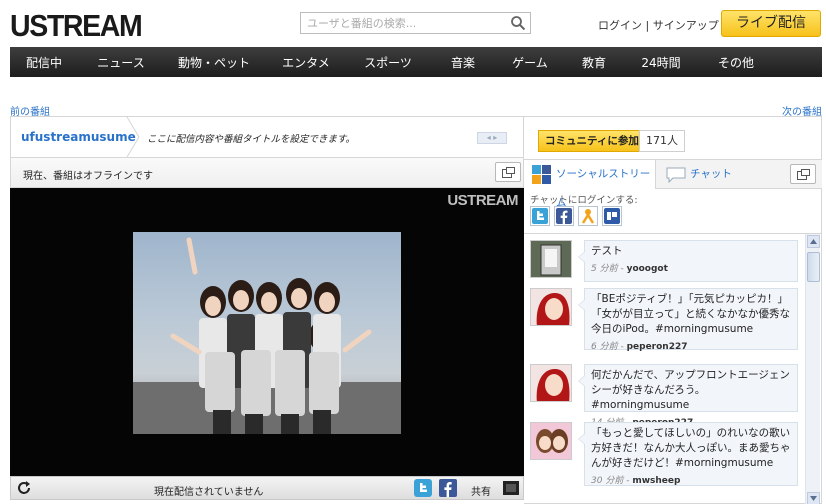 This screenshot has height=504, width=826. What do you see at coordinates (492, 138) in the screenshot?
I see `prev-next-arrows-icon: ◂ ▸` at bounding box center [492, 138].